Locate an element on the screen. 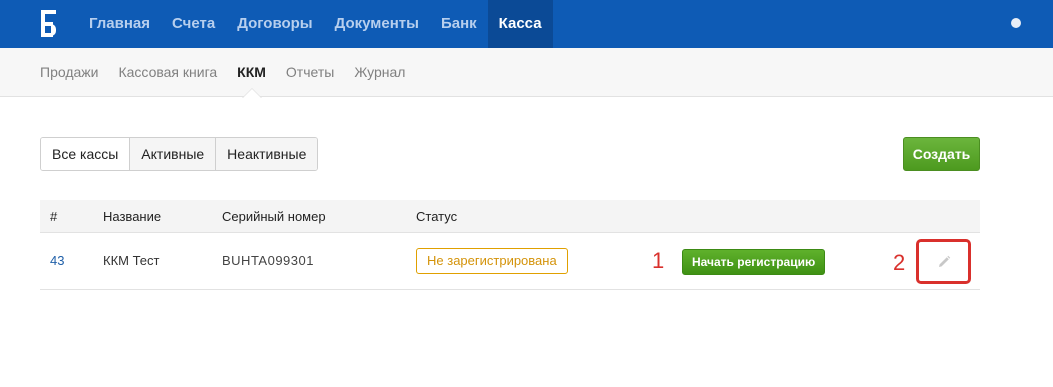 Image resolution: width=1053 pixels, height=387 pixels. register-filter-group: Все кассы Активные Неактивные is located at coordinates (179, 154).